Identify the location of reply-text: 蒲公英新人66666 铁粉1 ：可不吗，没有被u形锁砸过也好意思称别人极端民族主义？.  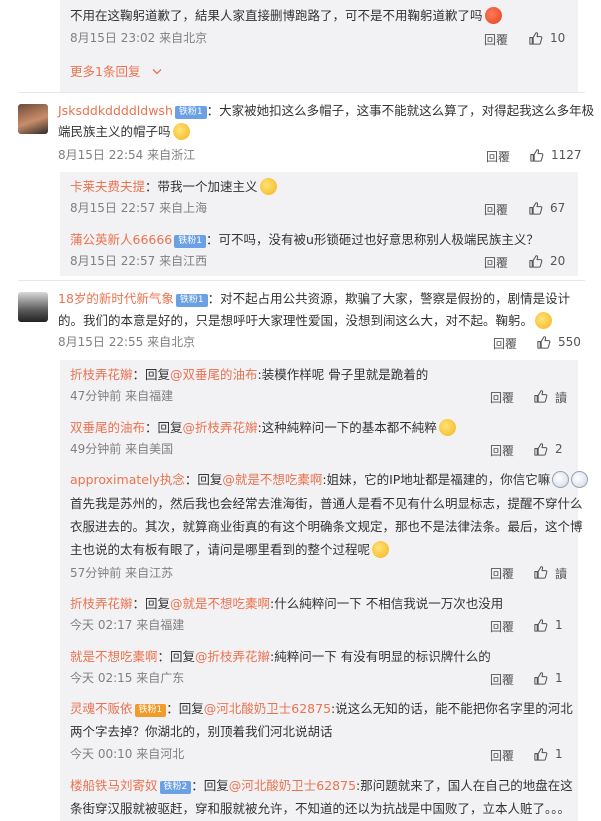
(304, 240).